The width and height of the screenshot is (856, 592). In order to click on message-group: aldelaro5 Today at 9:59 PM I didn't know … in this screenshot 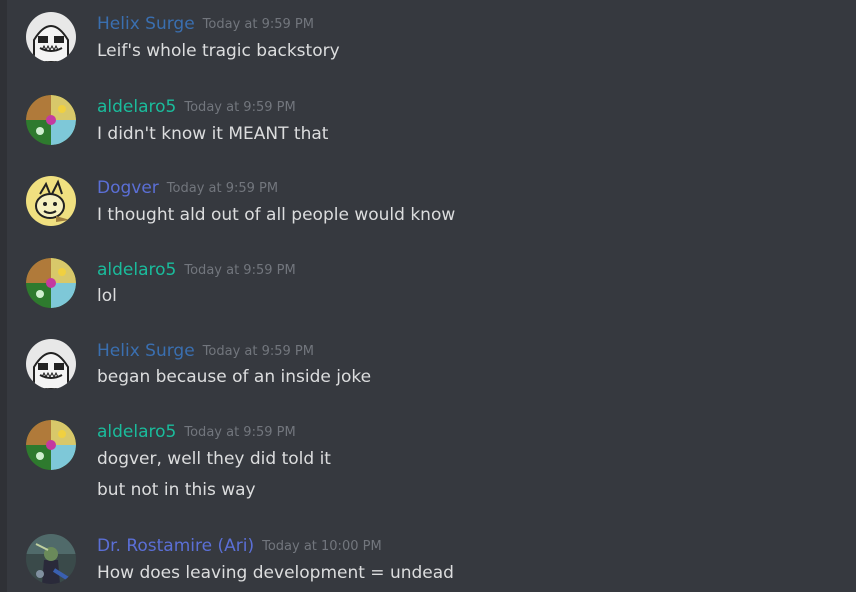, I will do `click(434, 125)`.